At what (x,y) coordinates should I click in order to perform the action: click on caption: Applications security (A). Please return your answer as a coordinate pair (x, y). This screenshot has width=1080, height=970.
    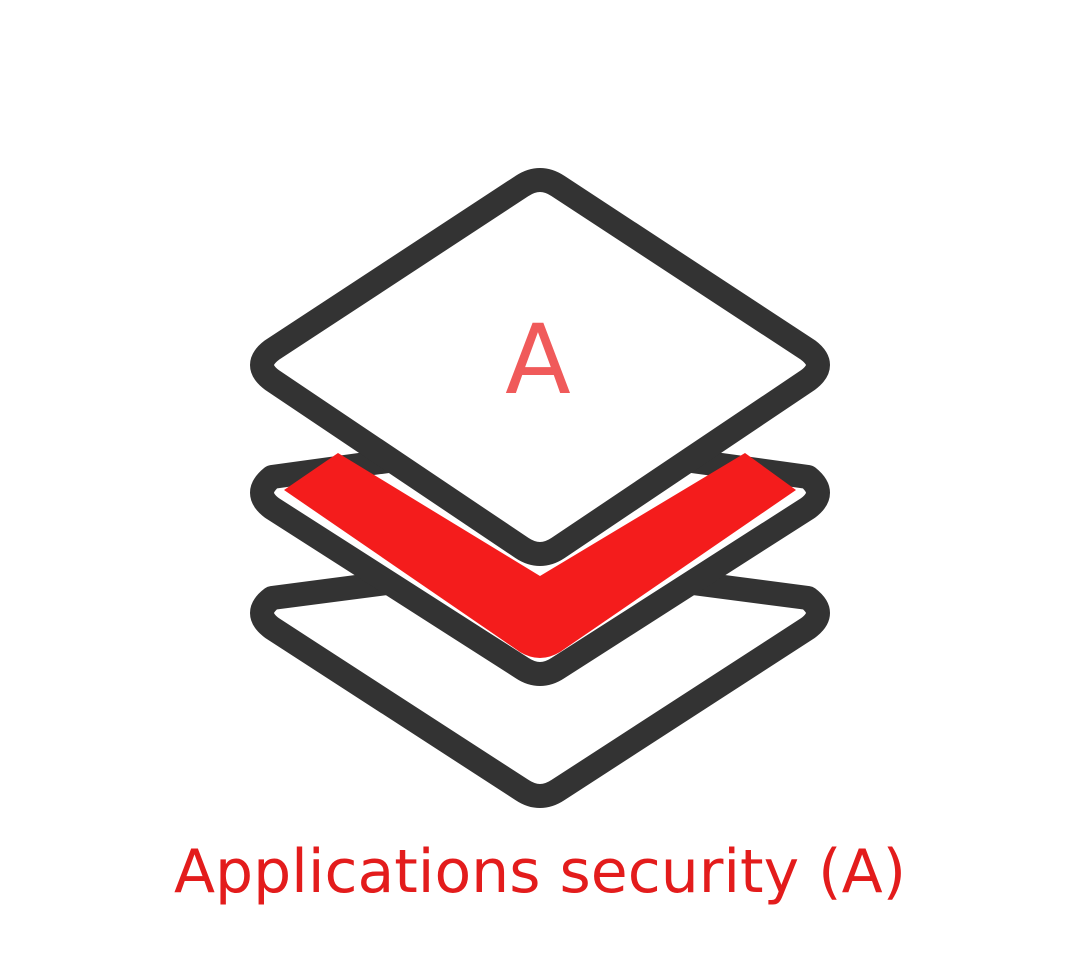
    Looking at the image, I should click on (540, 872).